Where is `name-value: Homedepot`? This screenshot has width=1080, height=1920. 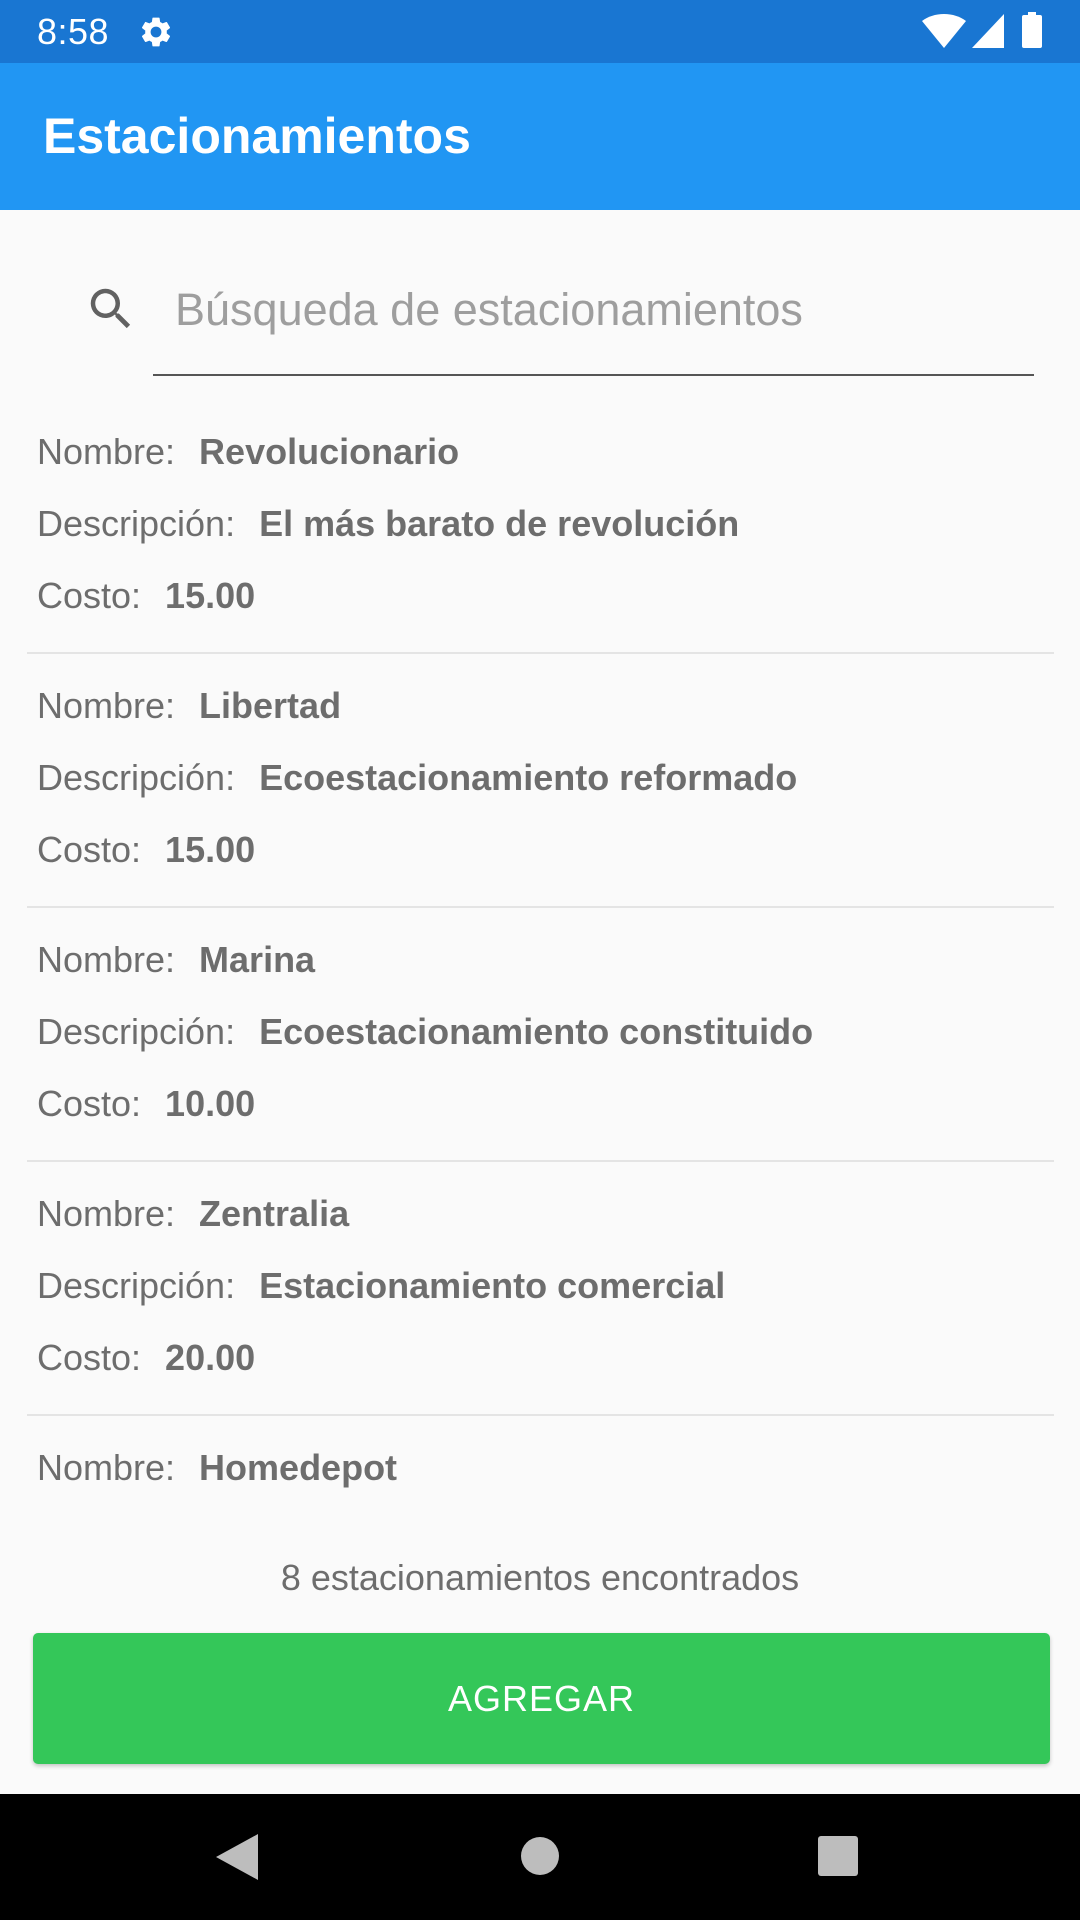
name-value: Homedepot is located at coordinates (298, 1467).